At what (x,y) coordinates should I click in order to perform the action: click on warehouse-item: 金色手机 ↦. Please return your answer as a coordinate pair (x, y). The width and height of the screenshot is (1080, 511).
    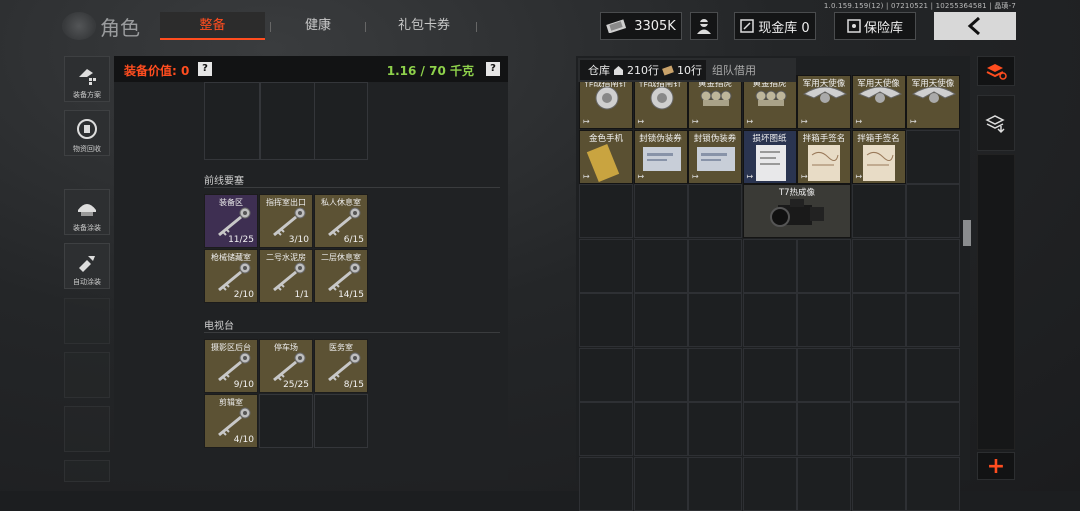
    Looking at the image, I should click on (606, 156).